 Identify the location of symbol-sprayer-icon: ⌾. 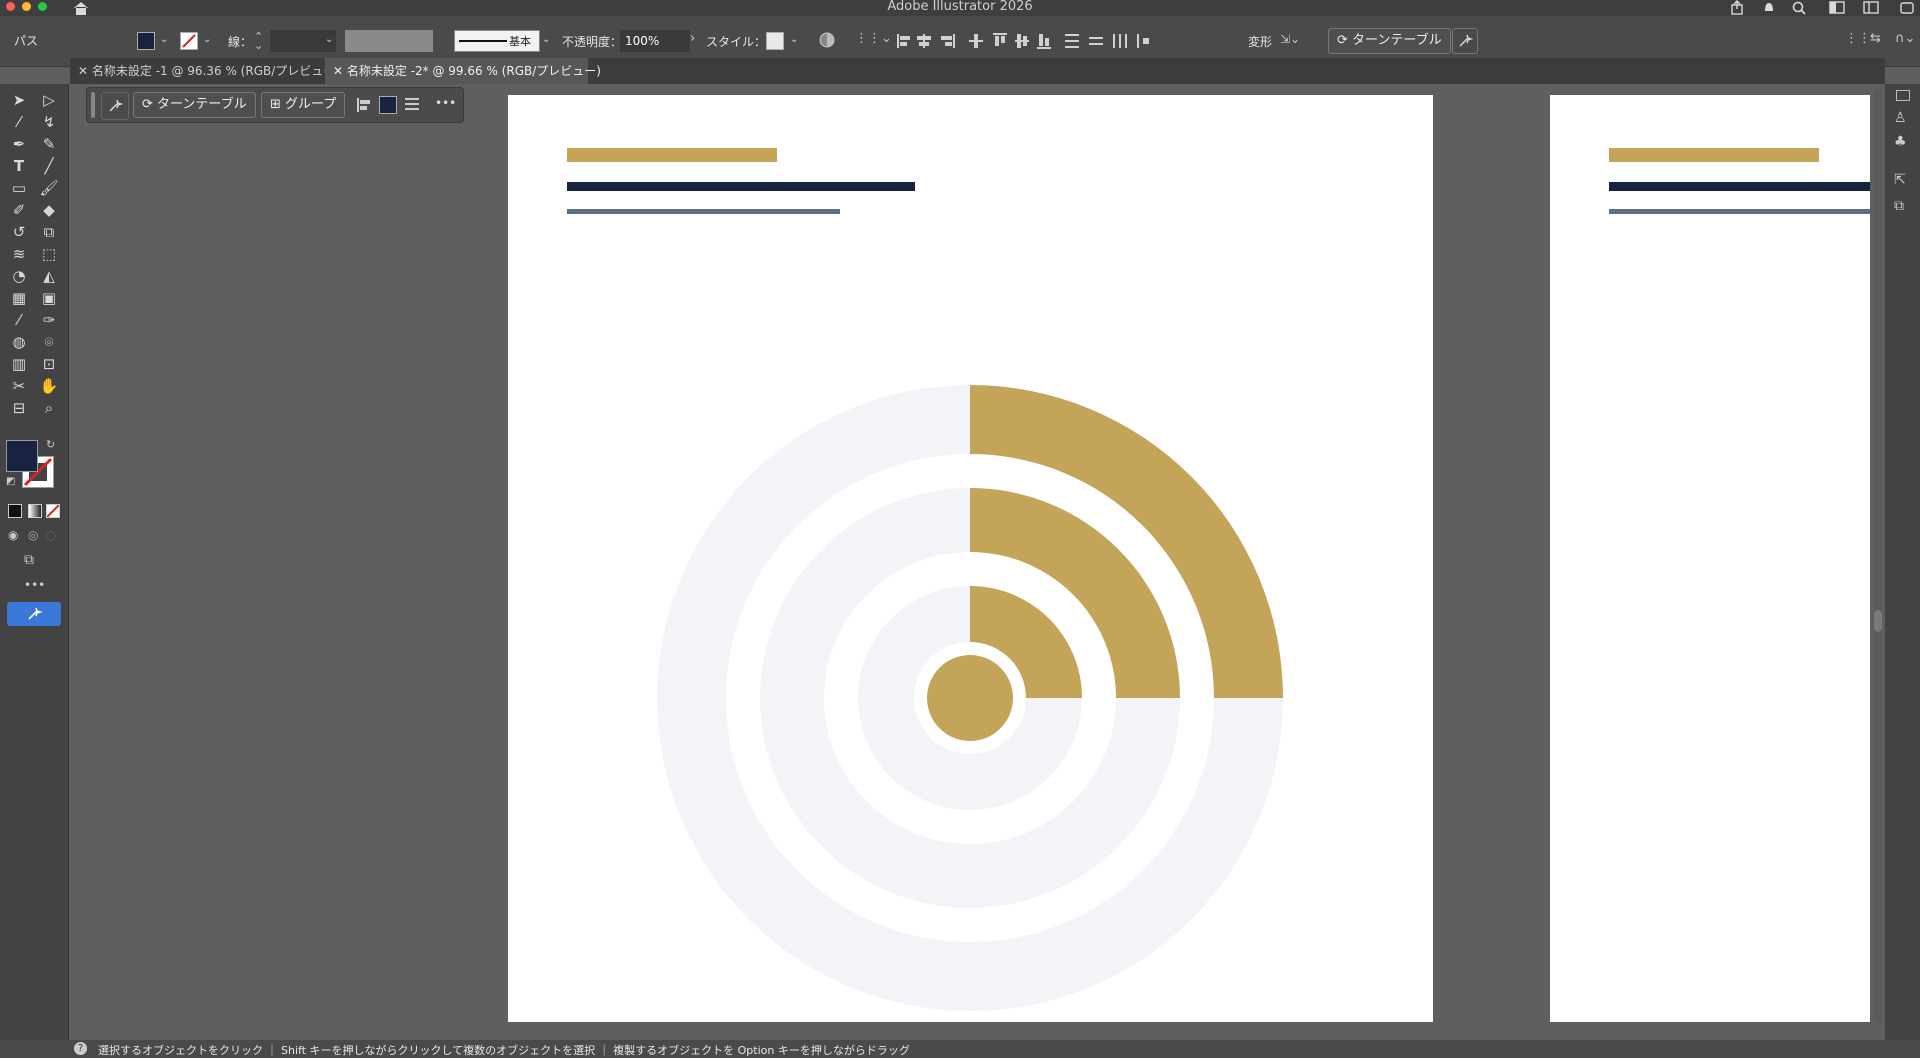
(49, 342).